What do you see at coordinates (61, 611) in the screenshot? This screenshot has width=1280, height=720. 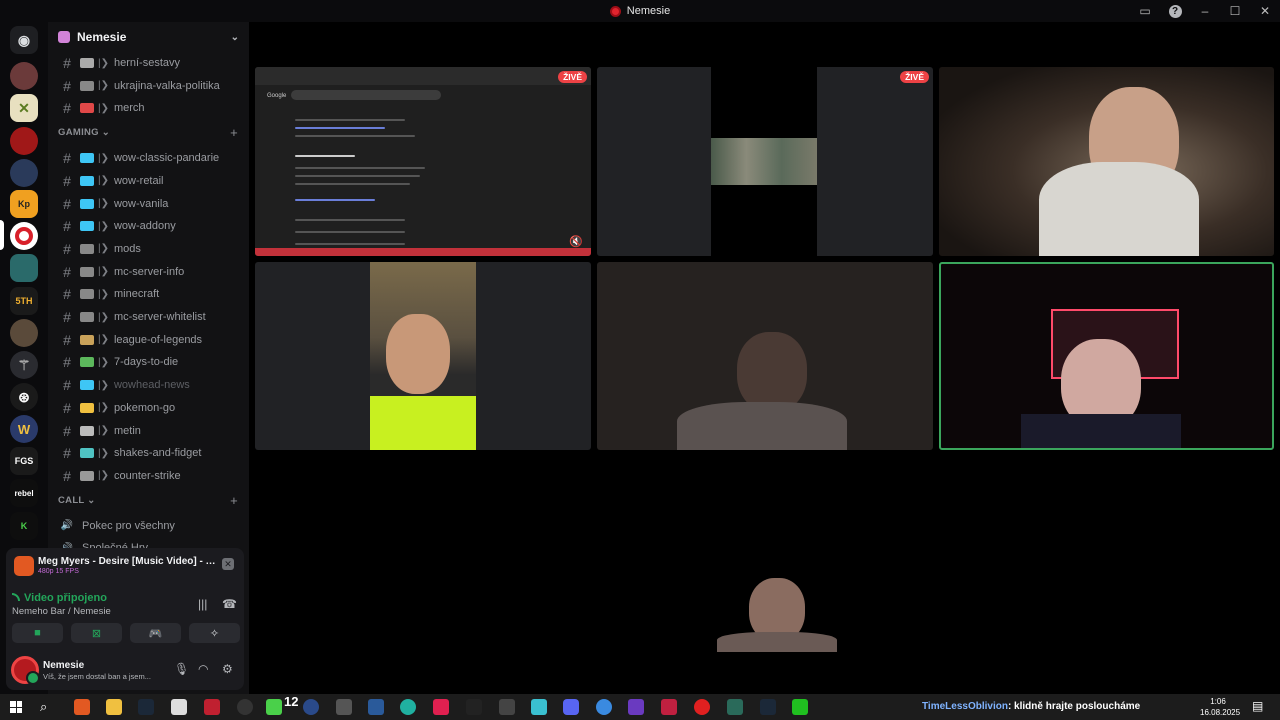 I see `voice-channel-name: Nemeho Bar / Nemesie` at bounding box center [61, 611].